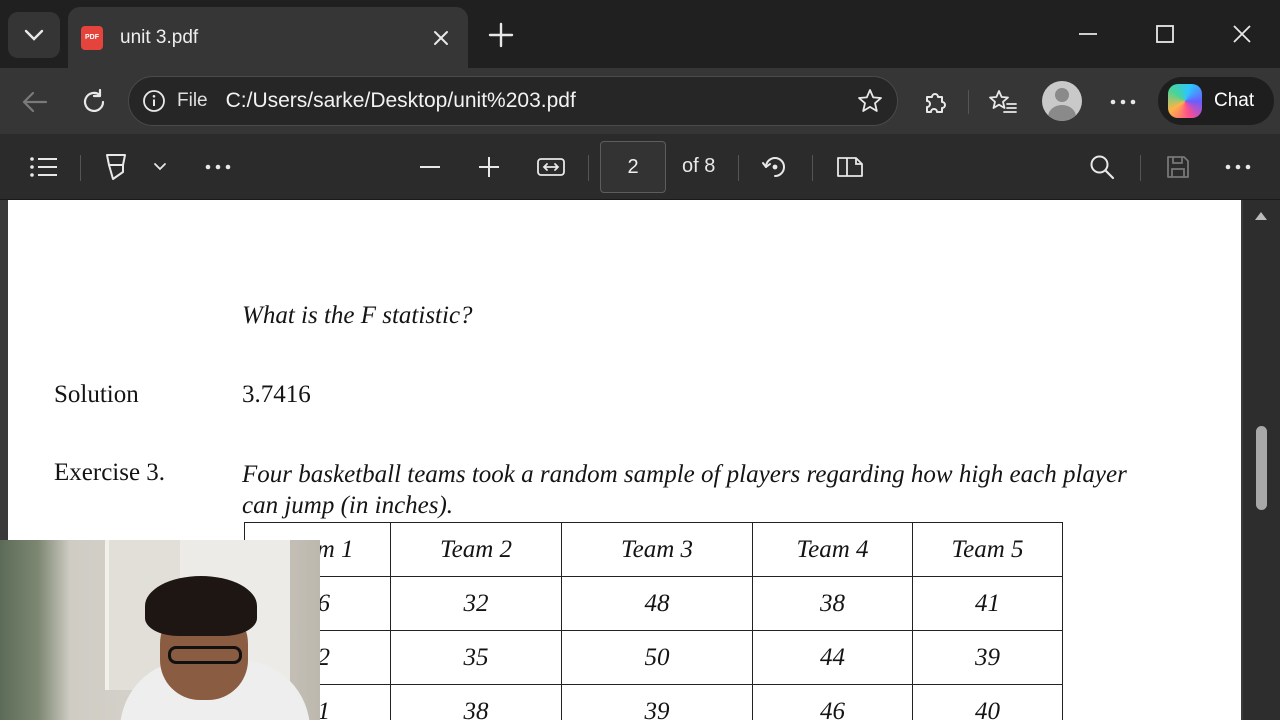 This screenshot has width=1280, height=720. I want to click on contents-icon, so click(43, 167).